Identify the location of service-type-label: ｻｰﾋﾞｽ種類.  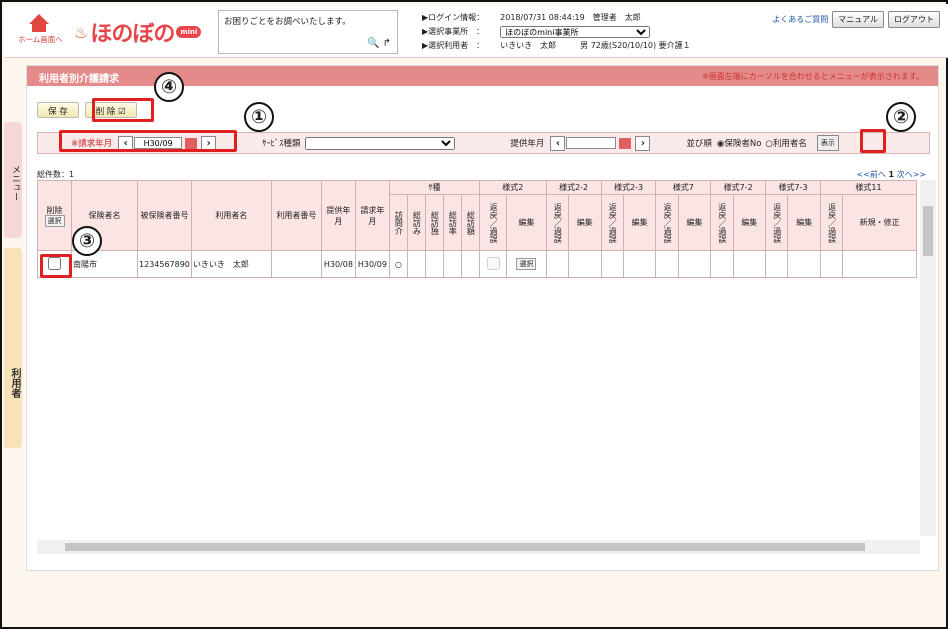
(281, 144).